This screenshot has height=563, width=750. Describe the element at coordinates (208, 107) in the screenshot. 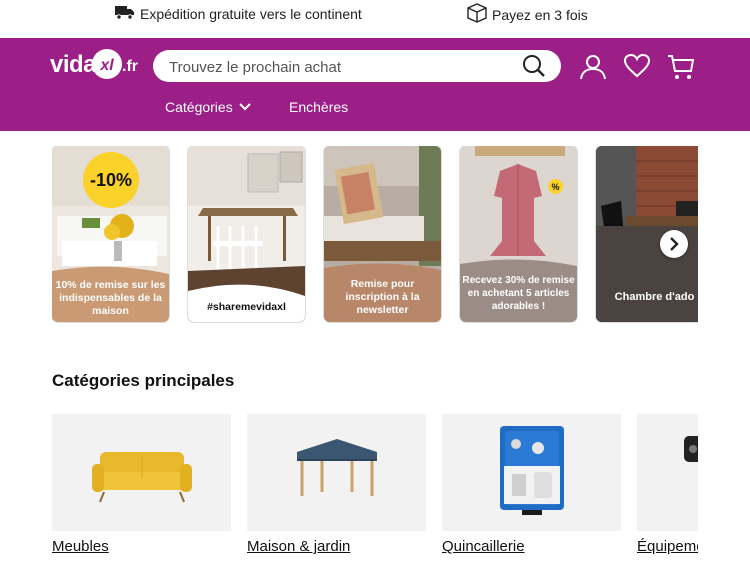

I see `nav-categories: Catégories` at that location.